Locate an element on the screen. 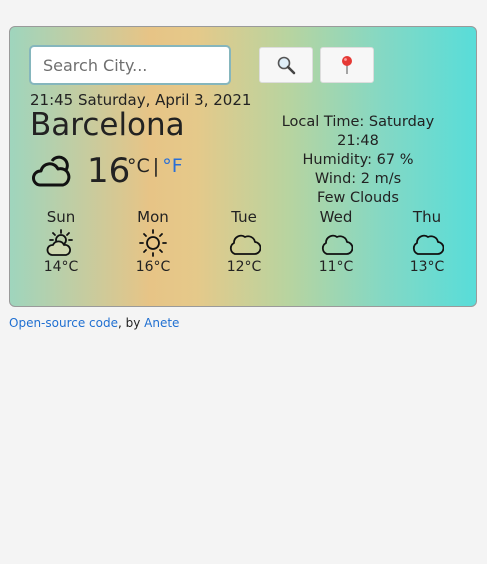 The width and height of the screenshot is (487, 564). location-button is located at coordinates (347, 65).